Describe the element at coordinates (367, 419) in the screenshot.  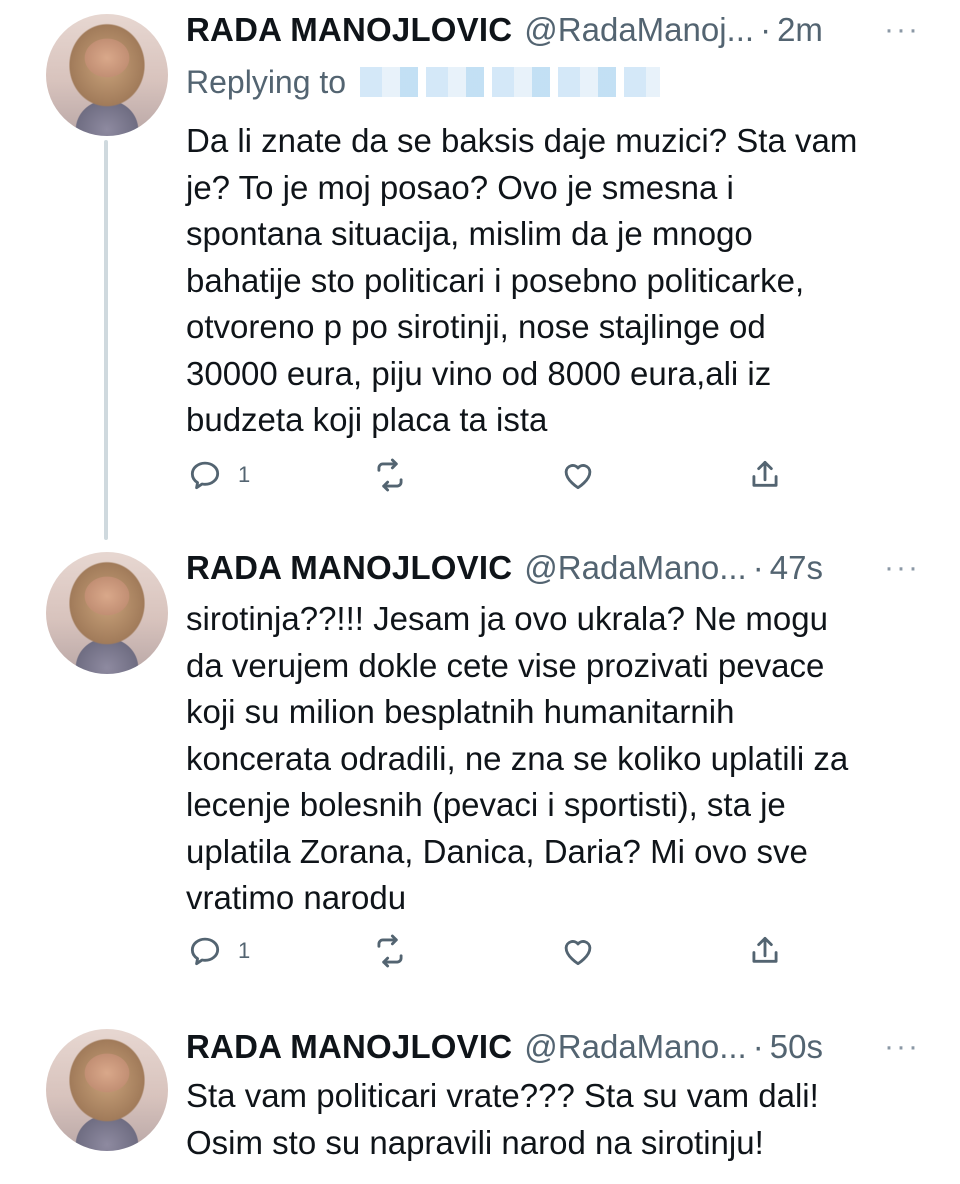
I see `text-line: budzeta koji placa ta ista` at that location.